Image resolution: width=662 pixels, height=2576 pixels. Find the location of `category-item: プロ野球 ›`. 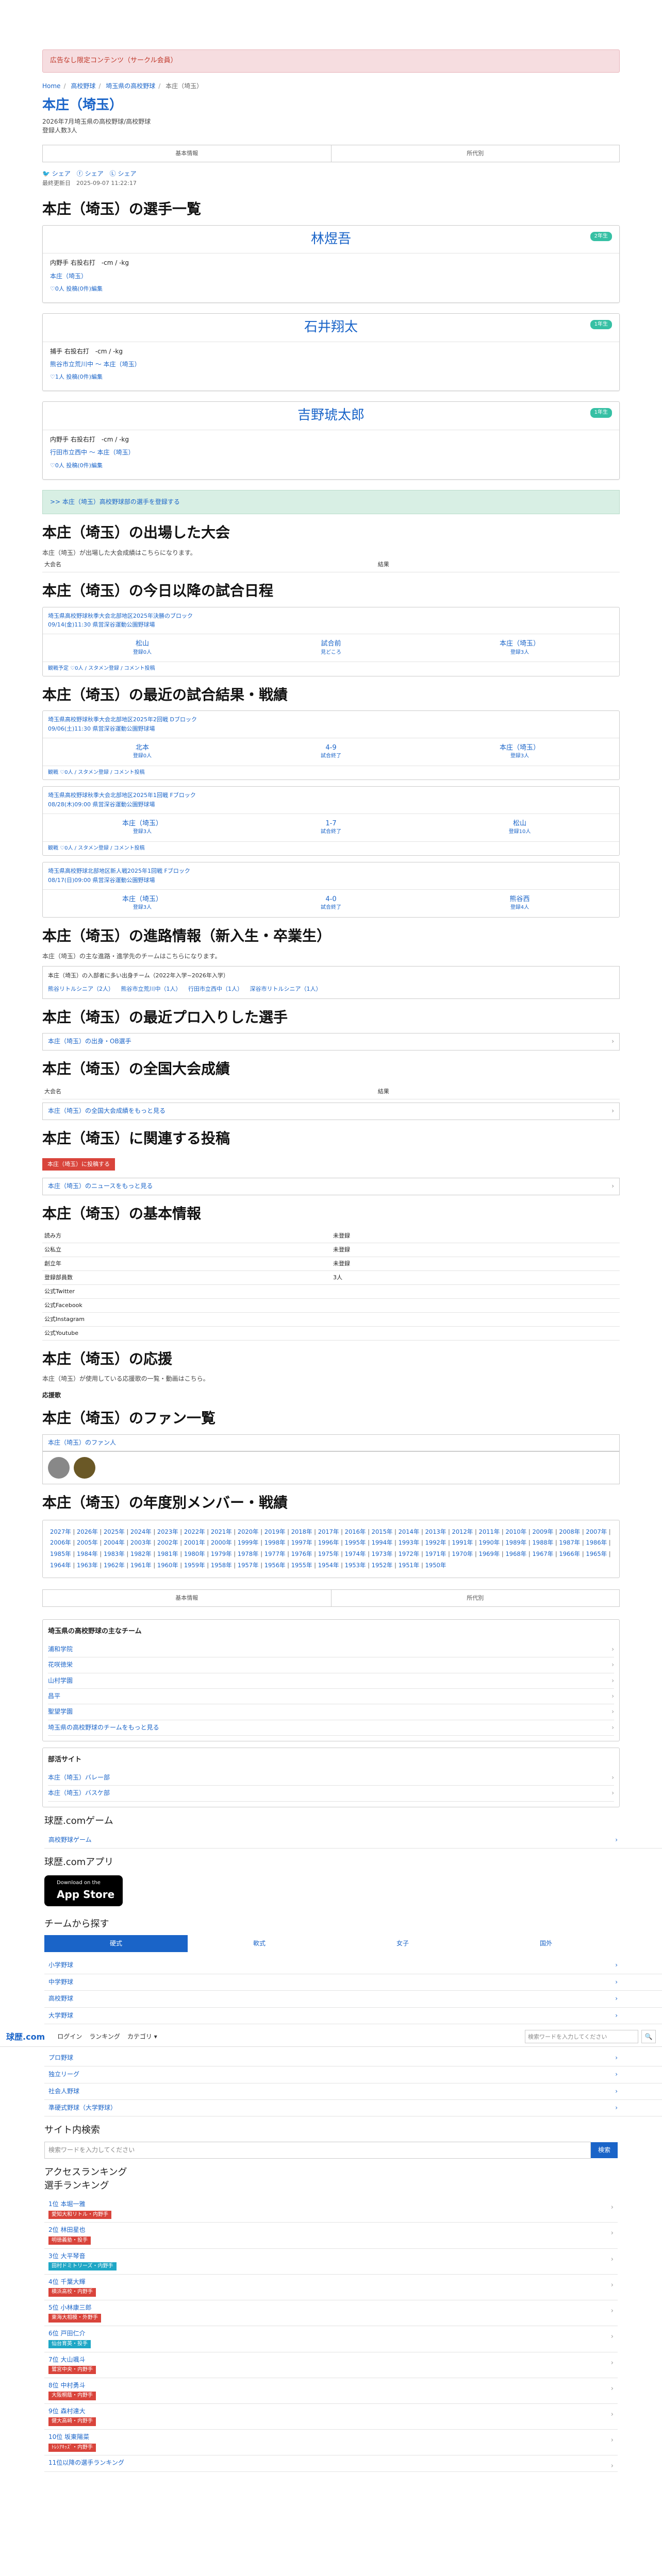

category-item: プロ野球 › is located at coordinates (353, 2058).